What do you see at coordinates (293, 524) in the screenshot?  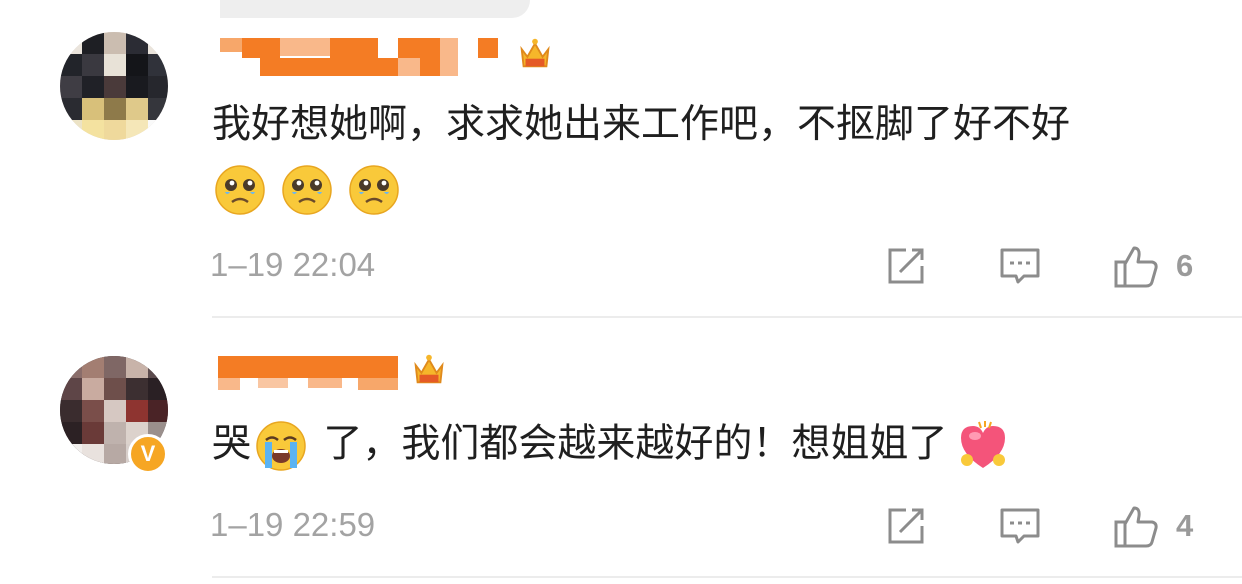 I see `comment-timestamp: 1–19 22:59` at bounding box center [293, 524].